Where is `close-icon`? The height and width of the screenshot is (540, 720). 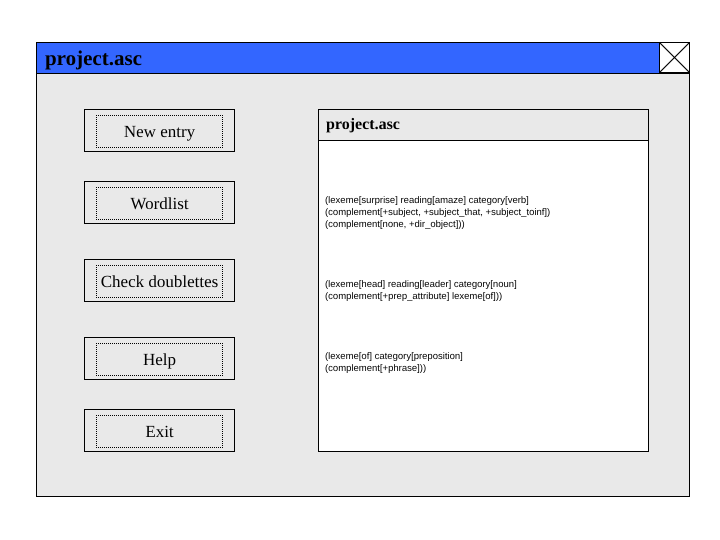 close-icon is located at coordinates (674, 57).